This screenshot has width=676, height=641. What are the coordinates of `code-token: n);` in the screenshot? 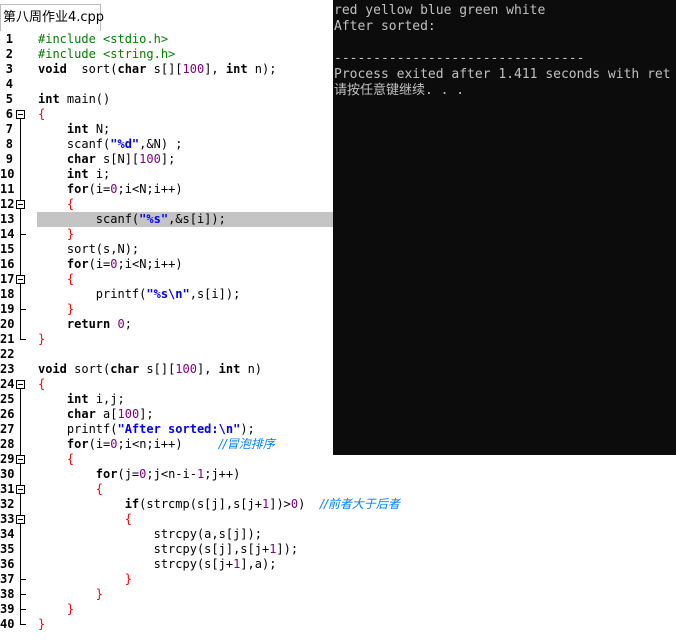 It's located at (262, 69).